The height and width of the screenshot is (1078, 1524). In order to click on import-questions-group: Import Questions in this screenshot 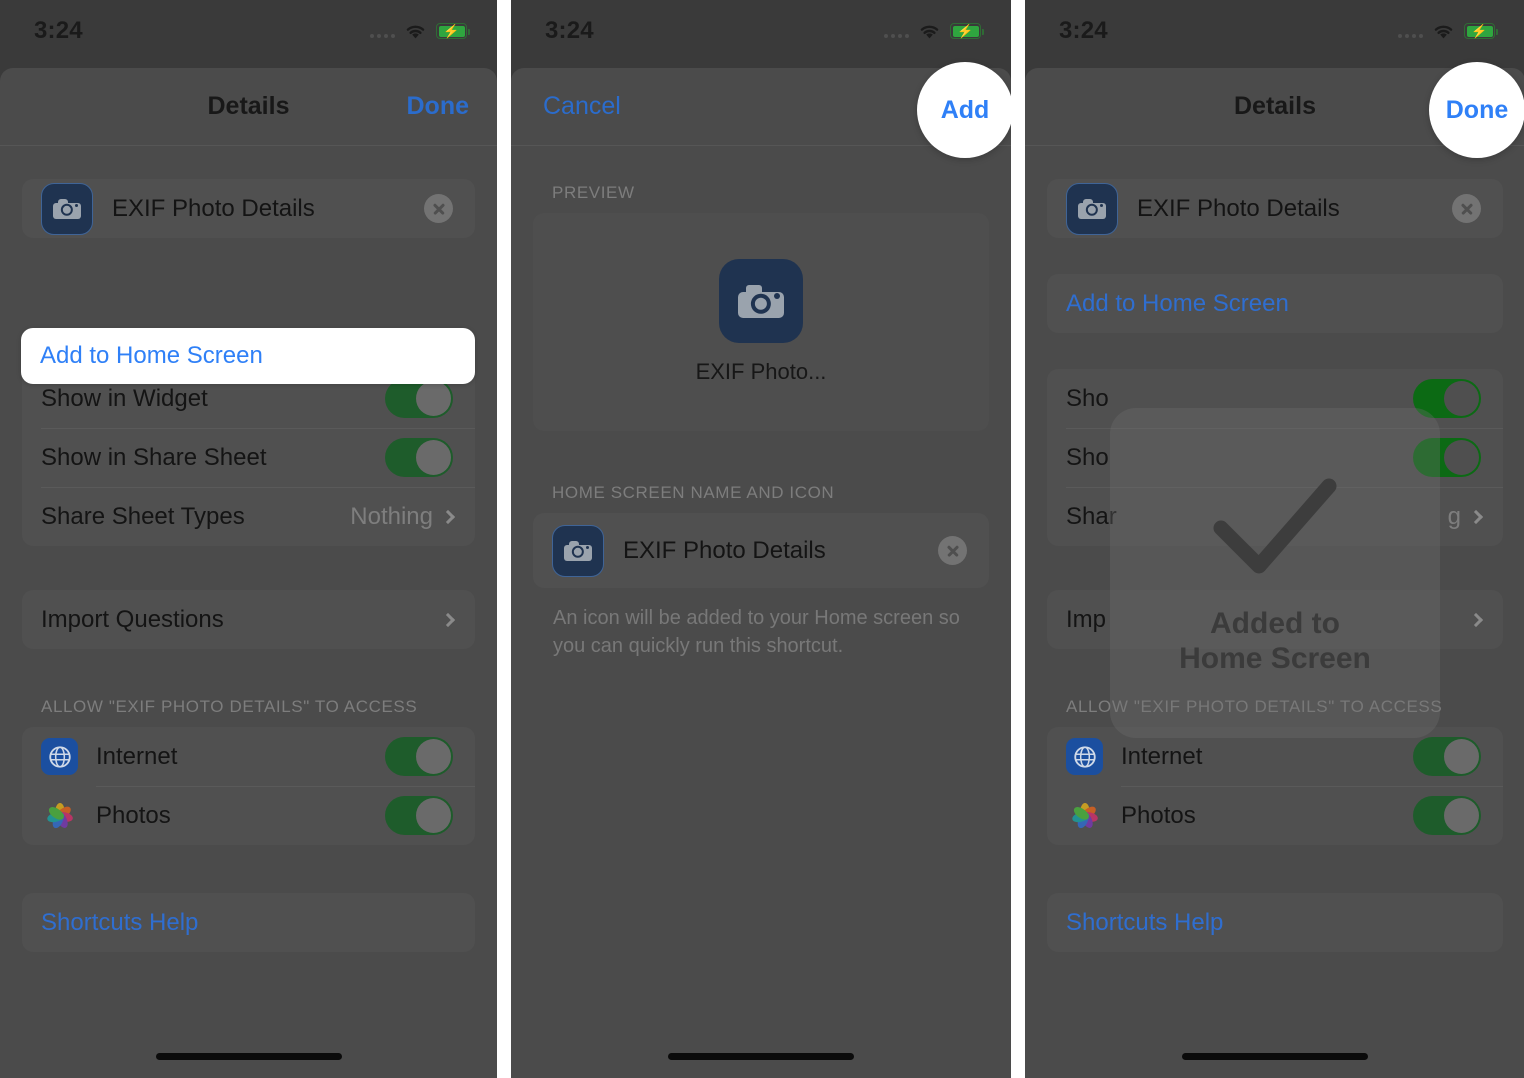, I will do `click(248, 619)`.